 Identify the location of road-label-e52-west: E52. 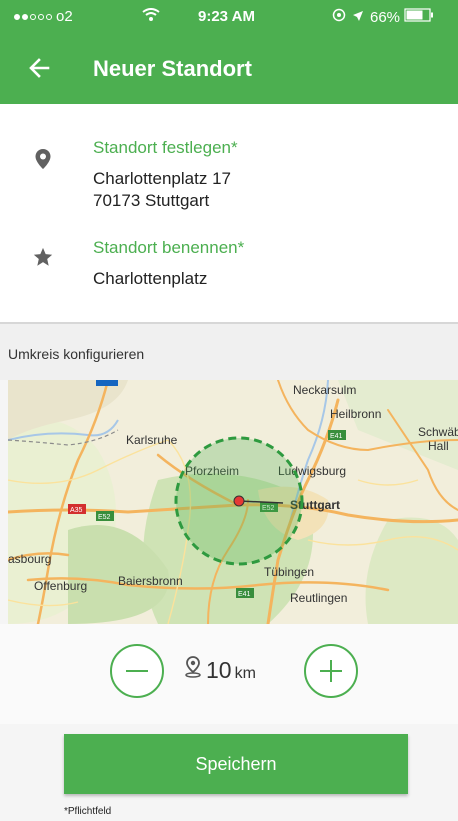
(104, 517).